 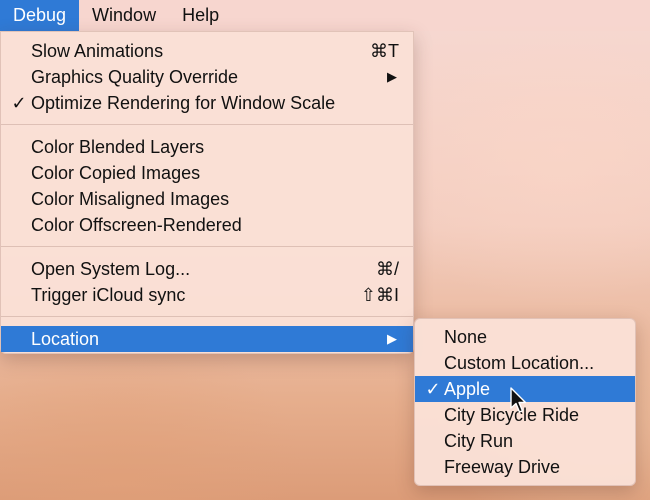 What do you see at coordinates (387, 269) in the screenshot?
I see `menu-item-shortcut: ⌘/` at bounding box center [387, 269].